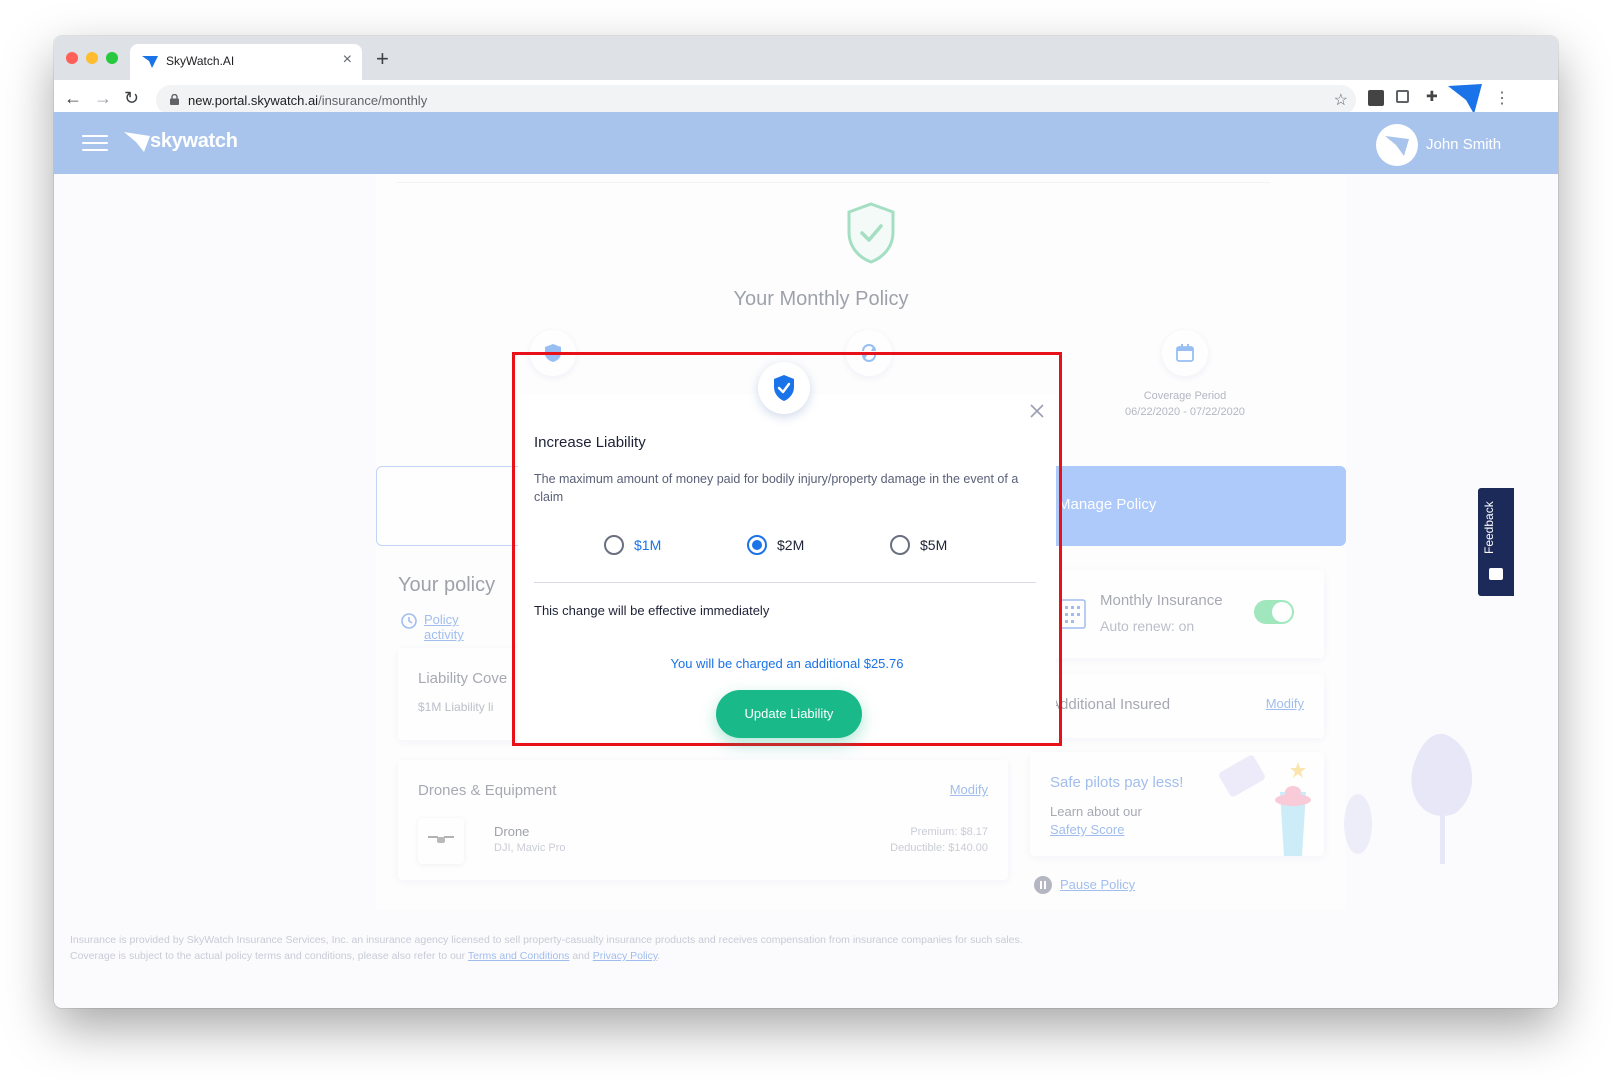 The height and width of the screenshot is (1080, 1612). I want to click on avatar-logo-icon, so click(1397, 146).